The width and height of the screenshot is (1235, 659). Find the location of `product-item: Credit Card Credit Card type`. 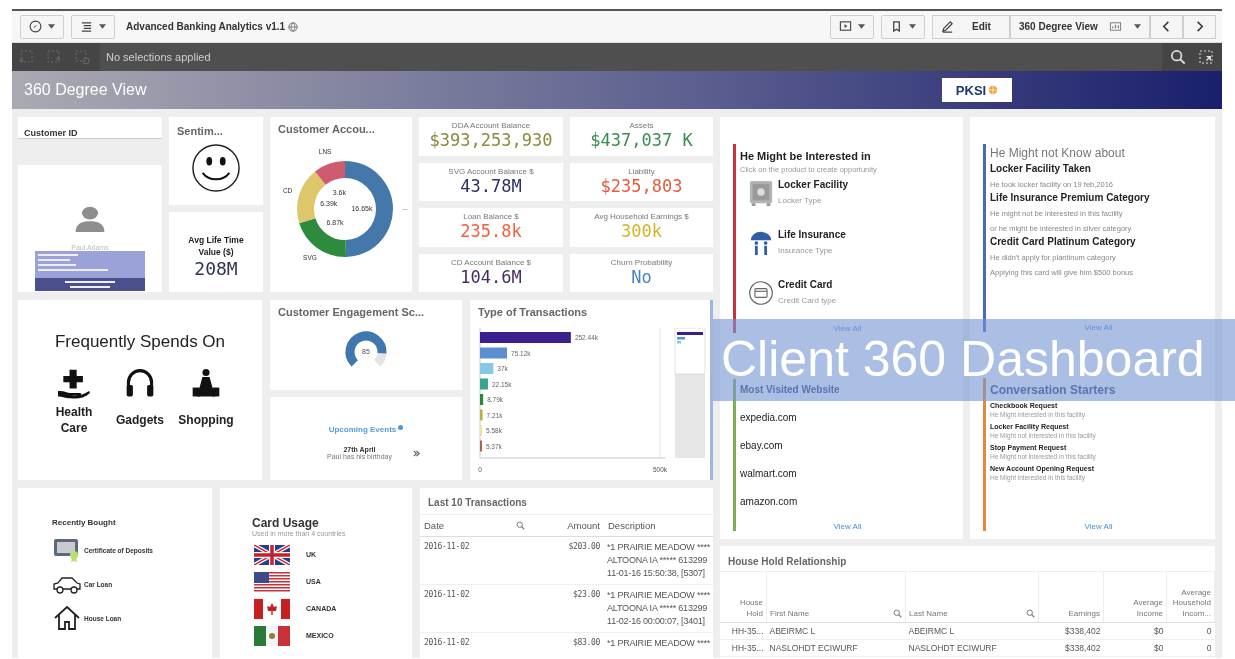

product-item: Credit Card Credit Card type is located at coordinates (851, 301).